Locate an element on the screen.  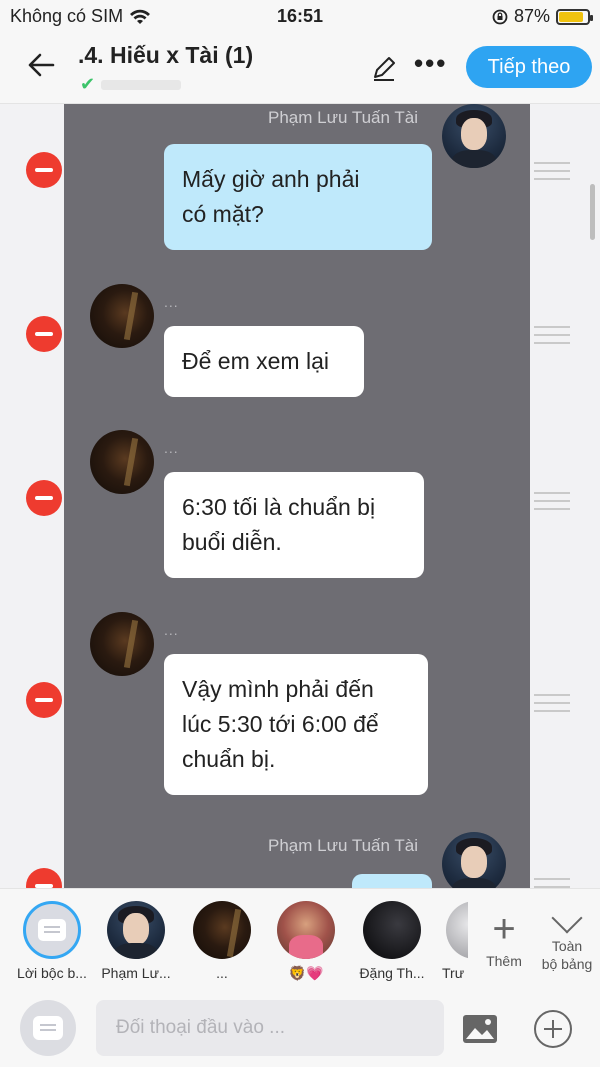
message-bubble: Để em xem lại is located at coordinates (264, 361).